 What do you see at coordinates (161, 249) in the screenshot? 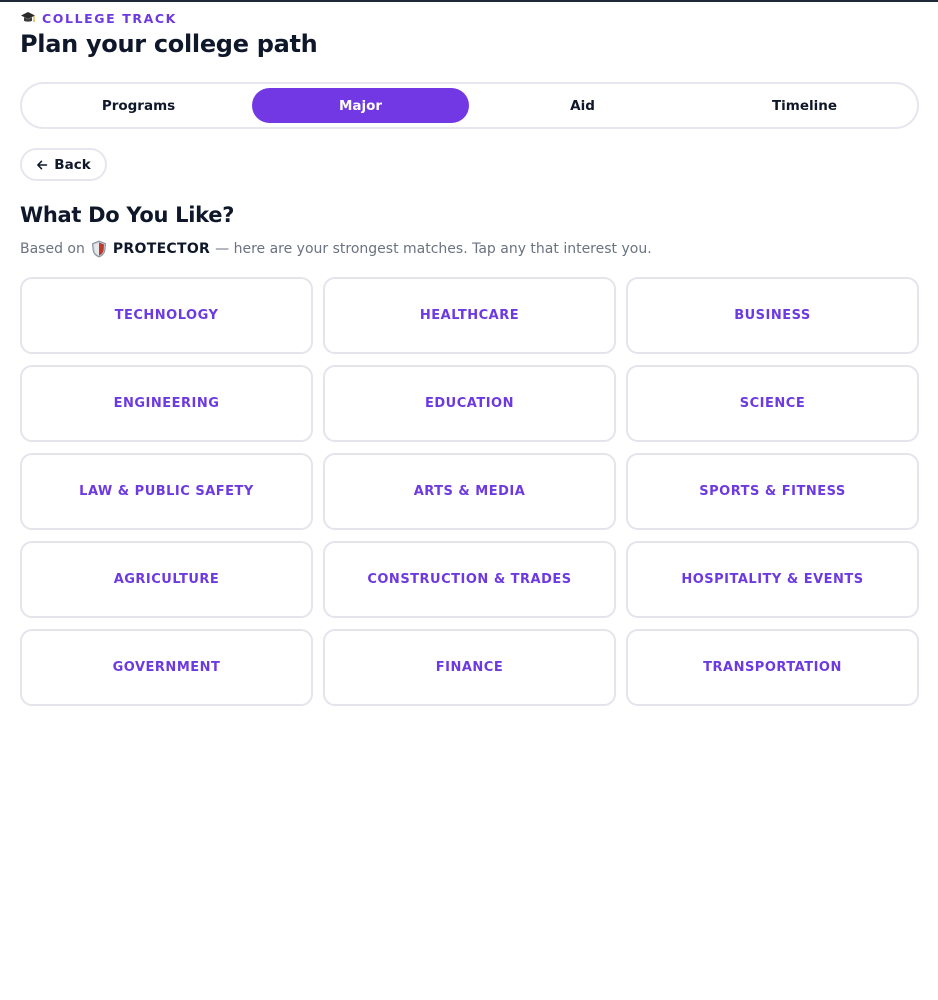
I see `persona-name: PROTECTOR` at bounding box center [161, 249].